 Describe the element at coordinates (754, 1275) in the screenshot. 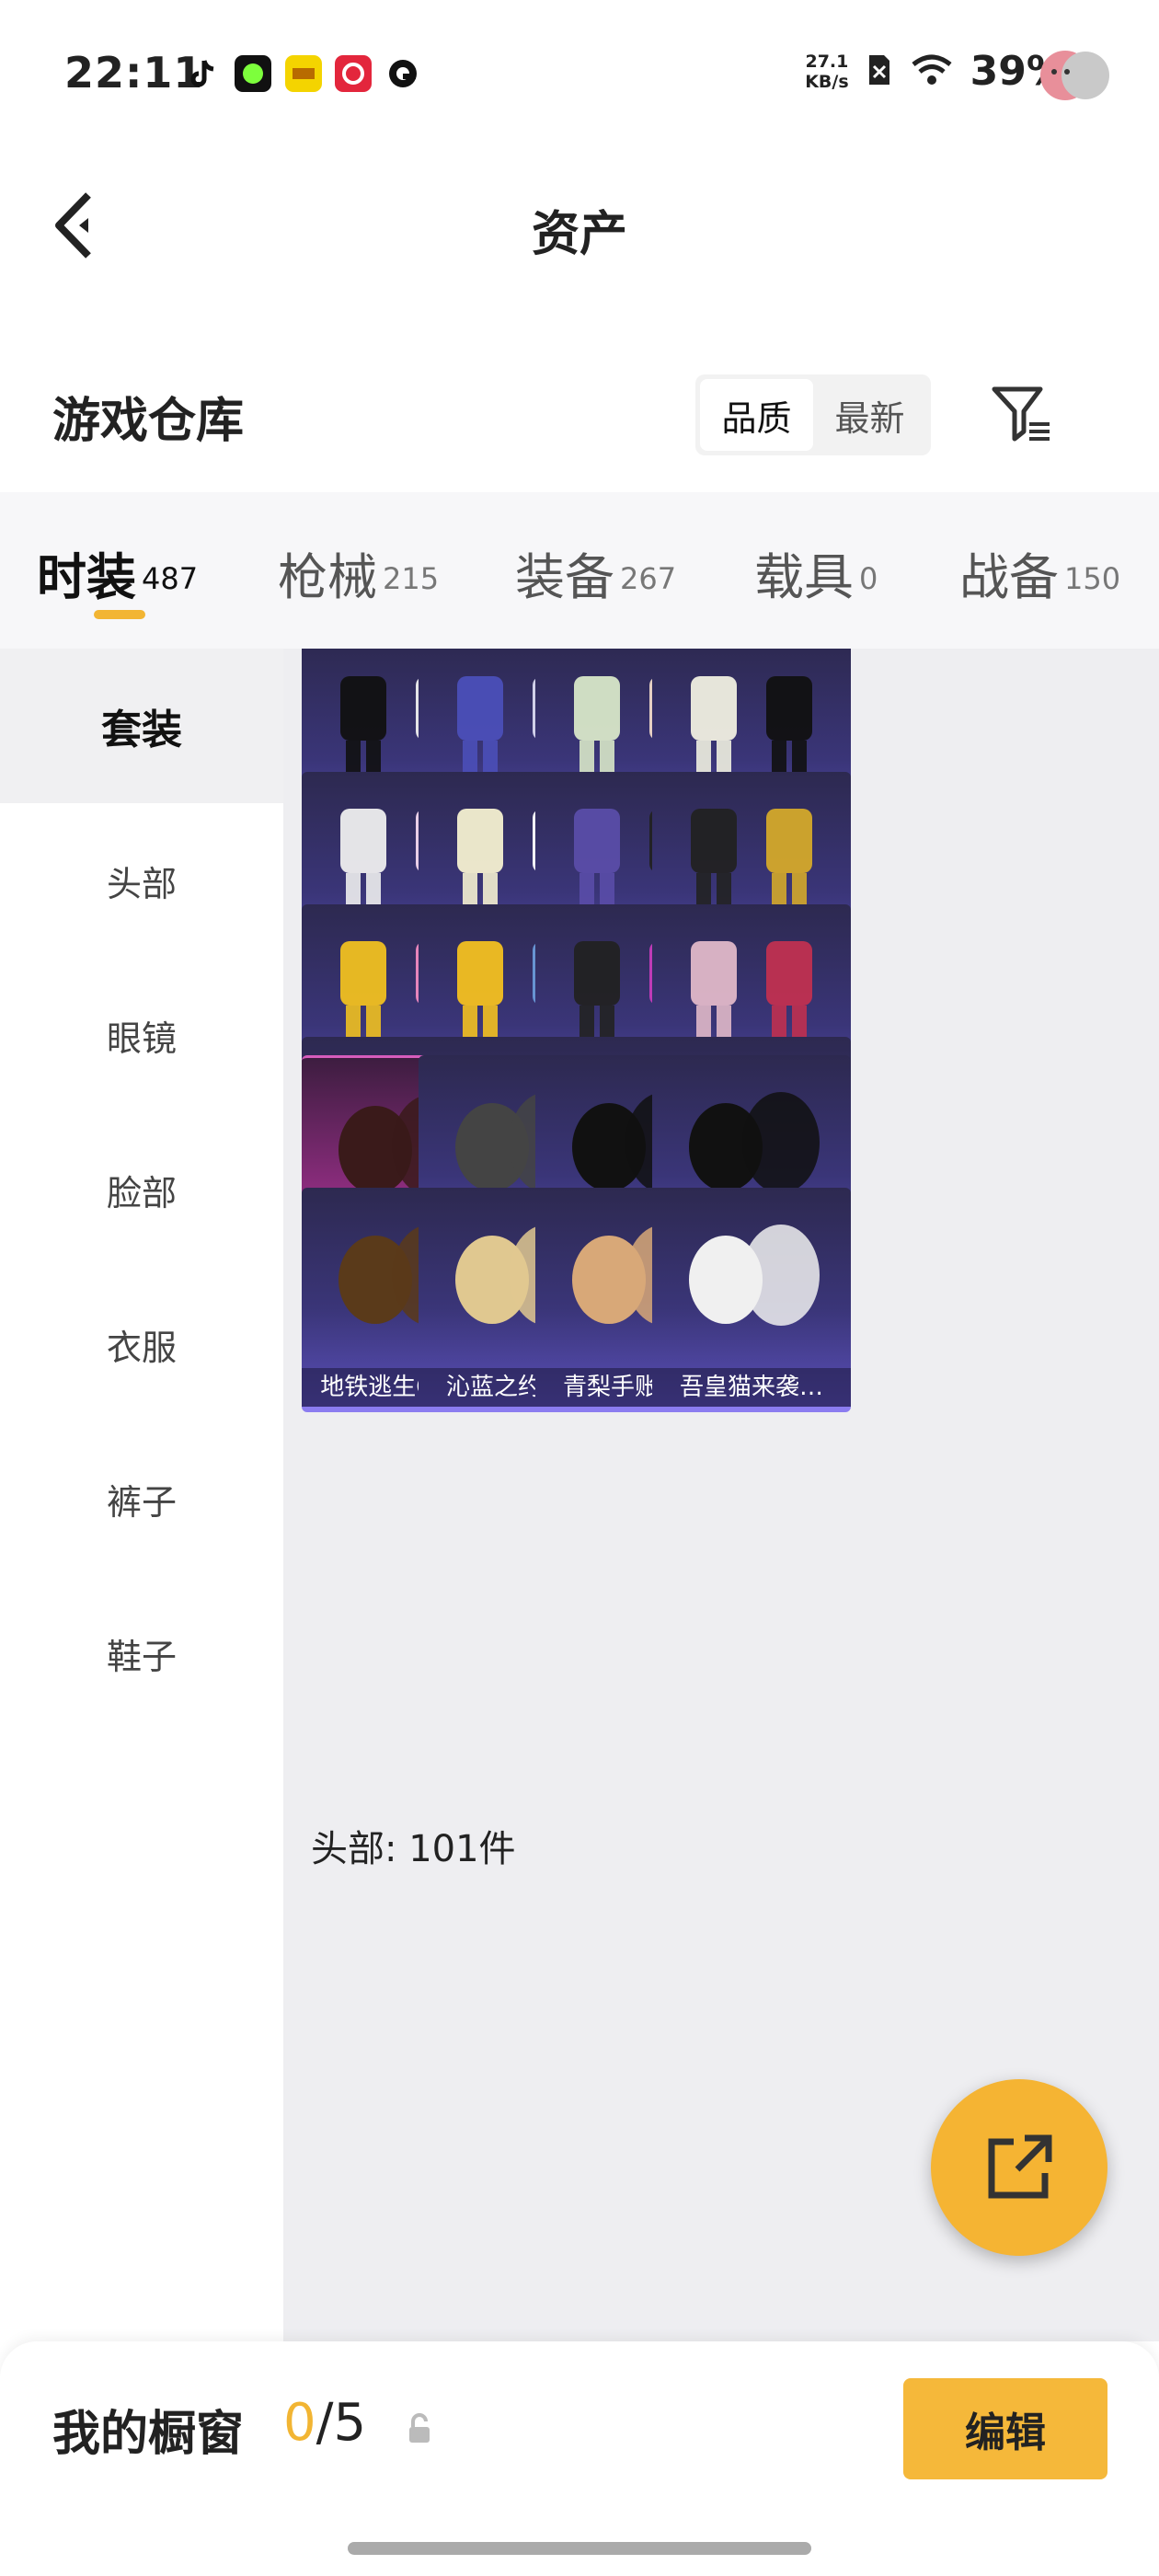

I see `item-thumbnail` at that location.